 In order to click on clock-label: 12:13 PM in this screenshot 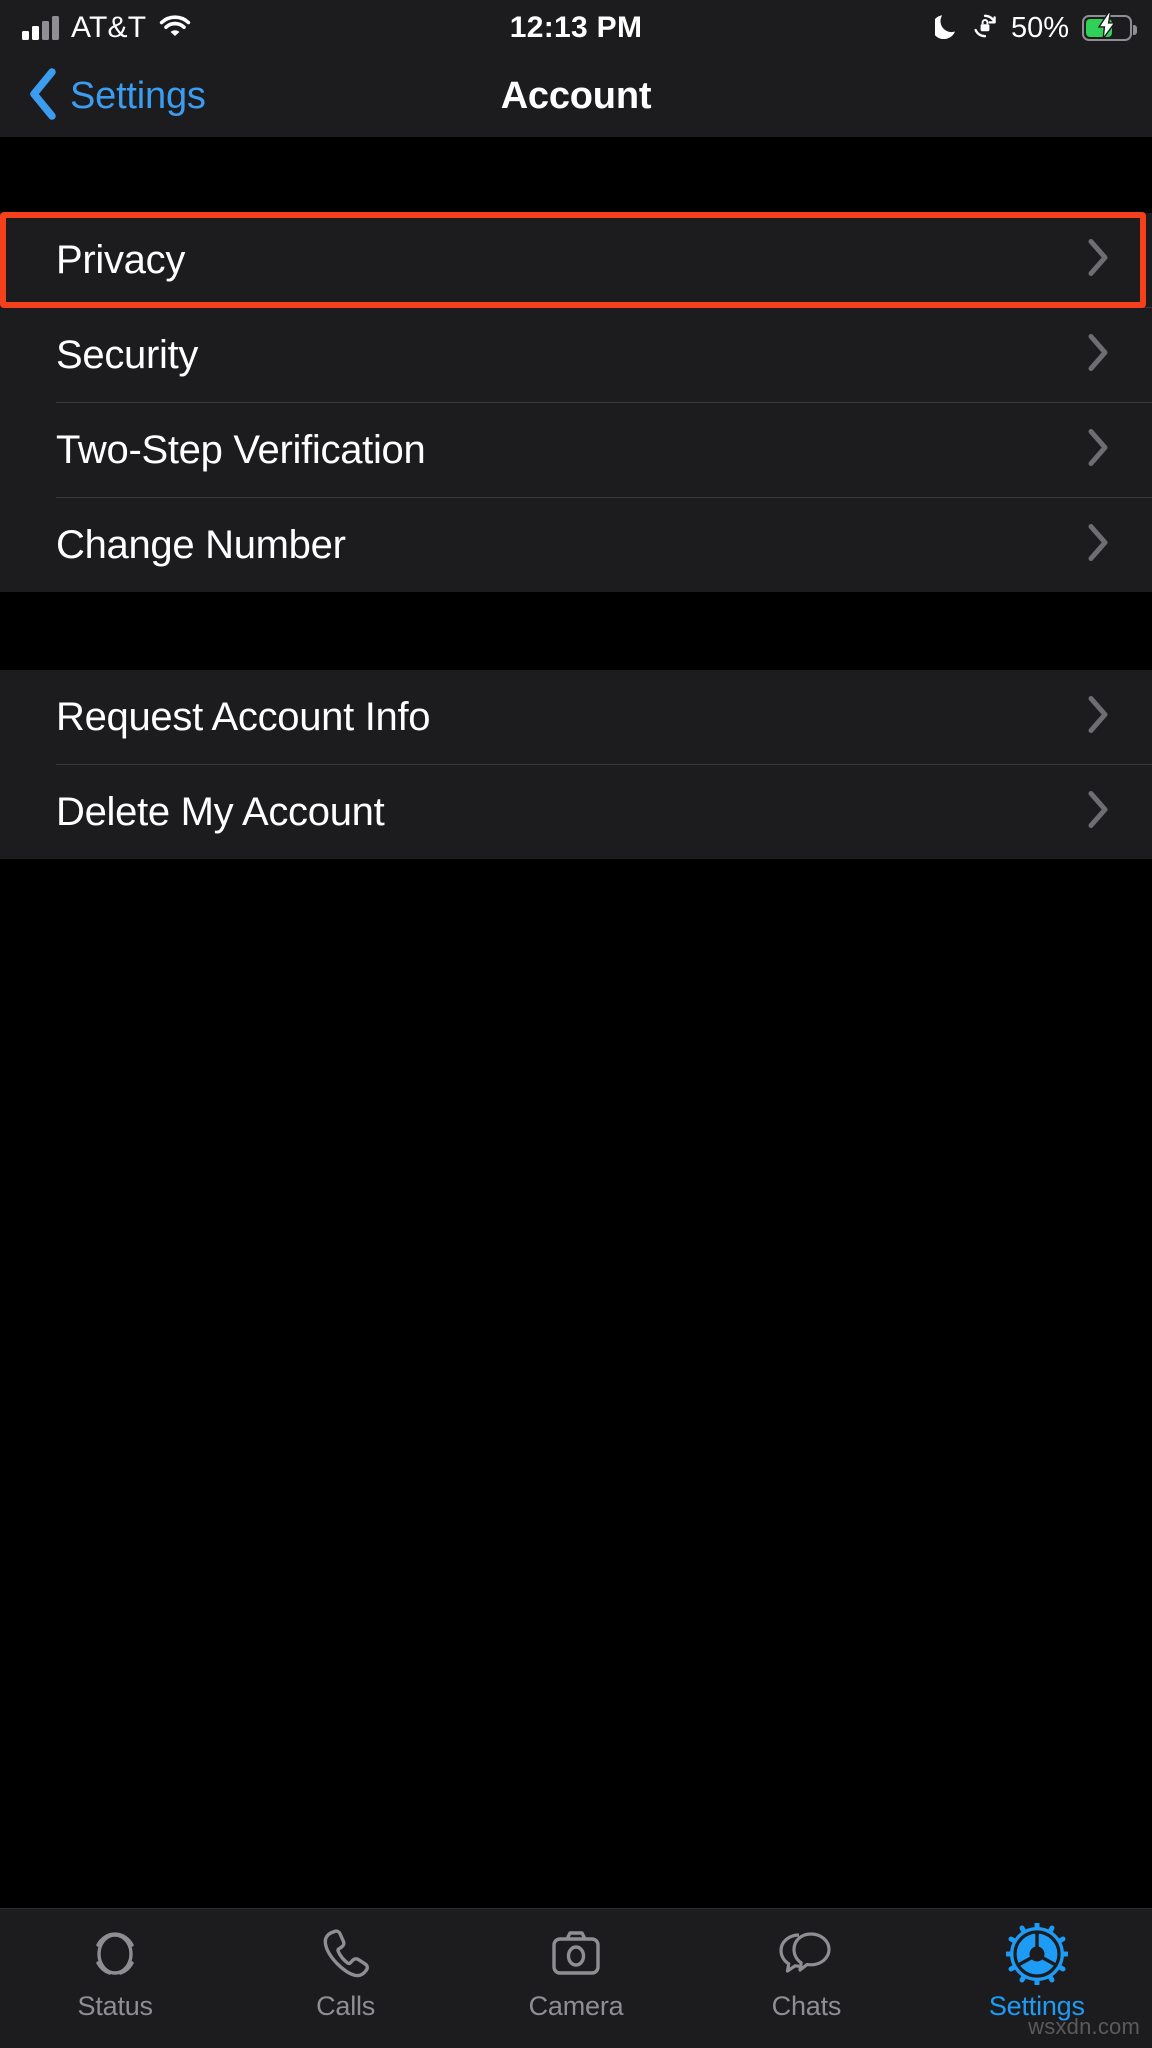, I will do `click(576, 27)`.